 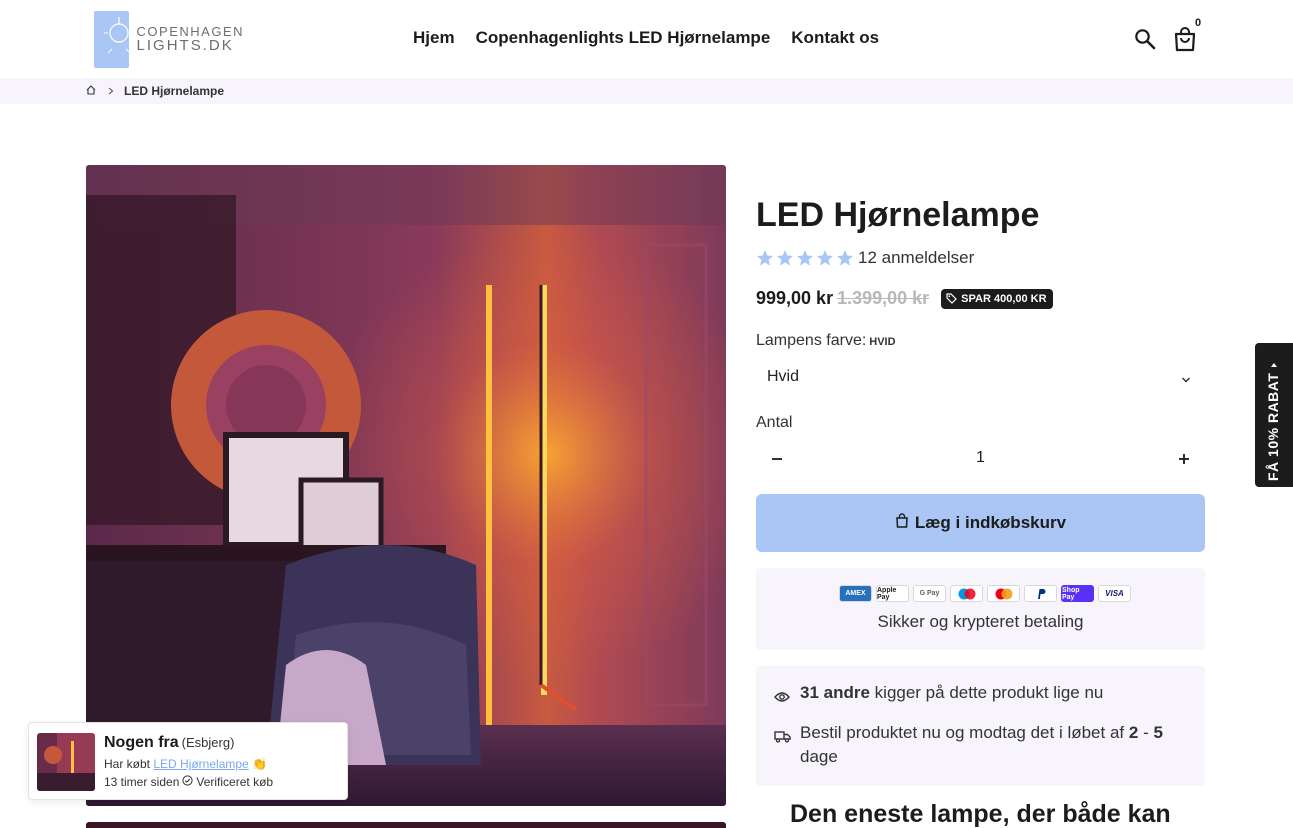 I want to click on discount-side-tab: FÅ 10% RABAT, so click(x=1274, y=415).